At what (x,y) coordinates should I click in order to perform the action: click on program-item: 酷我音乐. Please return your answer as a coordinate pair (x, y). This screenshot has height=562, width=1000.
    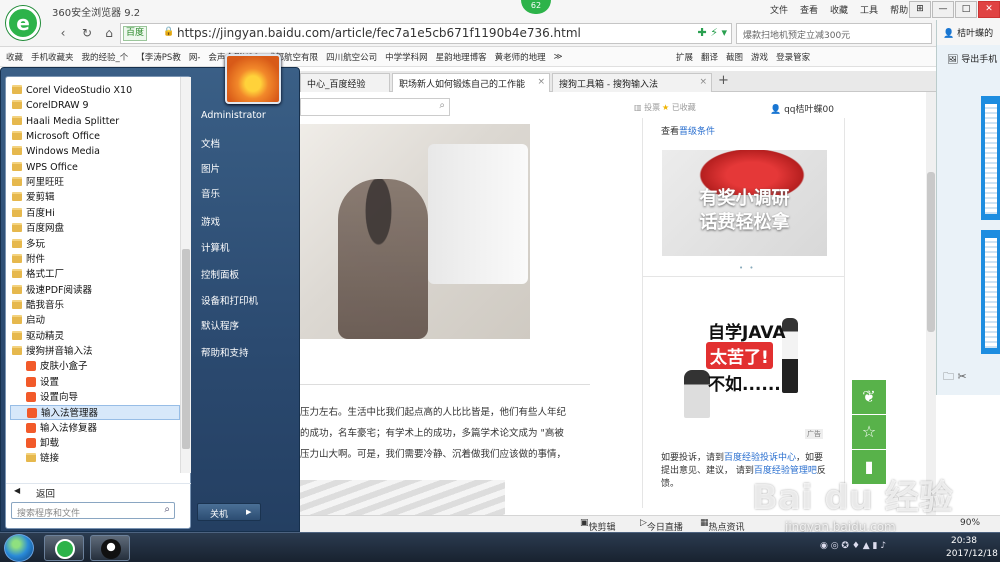
    Looking at the image, I should click on (95, 305).